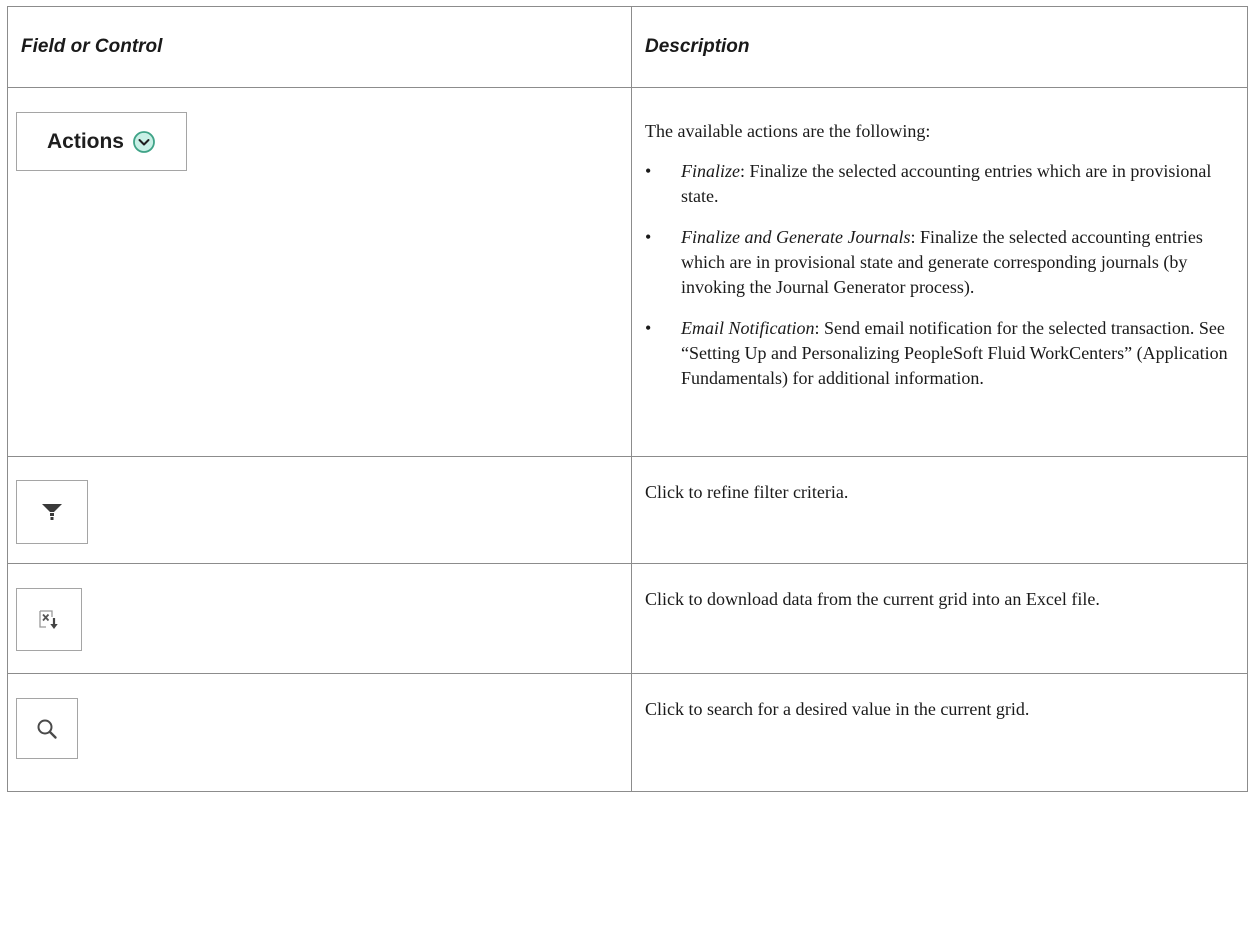 The image size is (1256, 934). What do you see at coordinates (748, 328) in the screenshot?
I see `term-email-notification: Email Notification` at bounding box center [748, 328].